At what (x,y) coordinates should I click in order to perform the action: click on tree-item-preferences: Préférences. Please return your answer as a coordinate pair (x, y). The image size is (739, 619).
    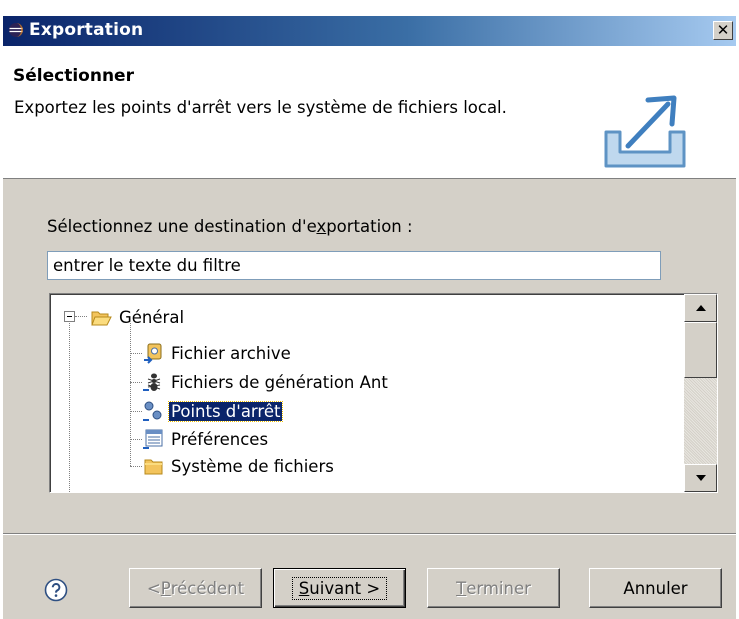
    Looking at the image, I should click on (206, 439).